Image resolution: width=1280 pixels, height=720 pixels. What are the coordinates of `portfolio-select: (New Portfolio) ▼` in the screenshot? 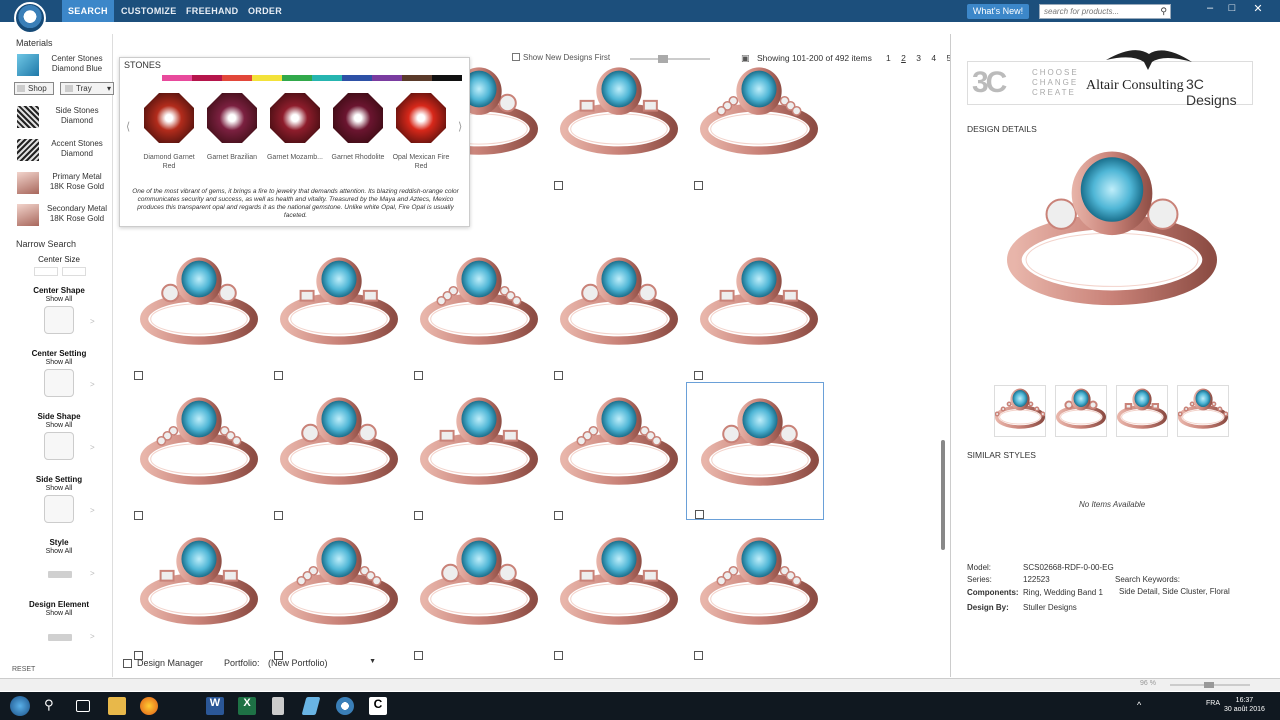 It's located at (322, 663).